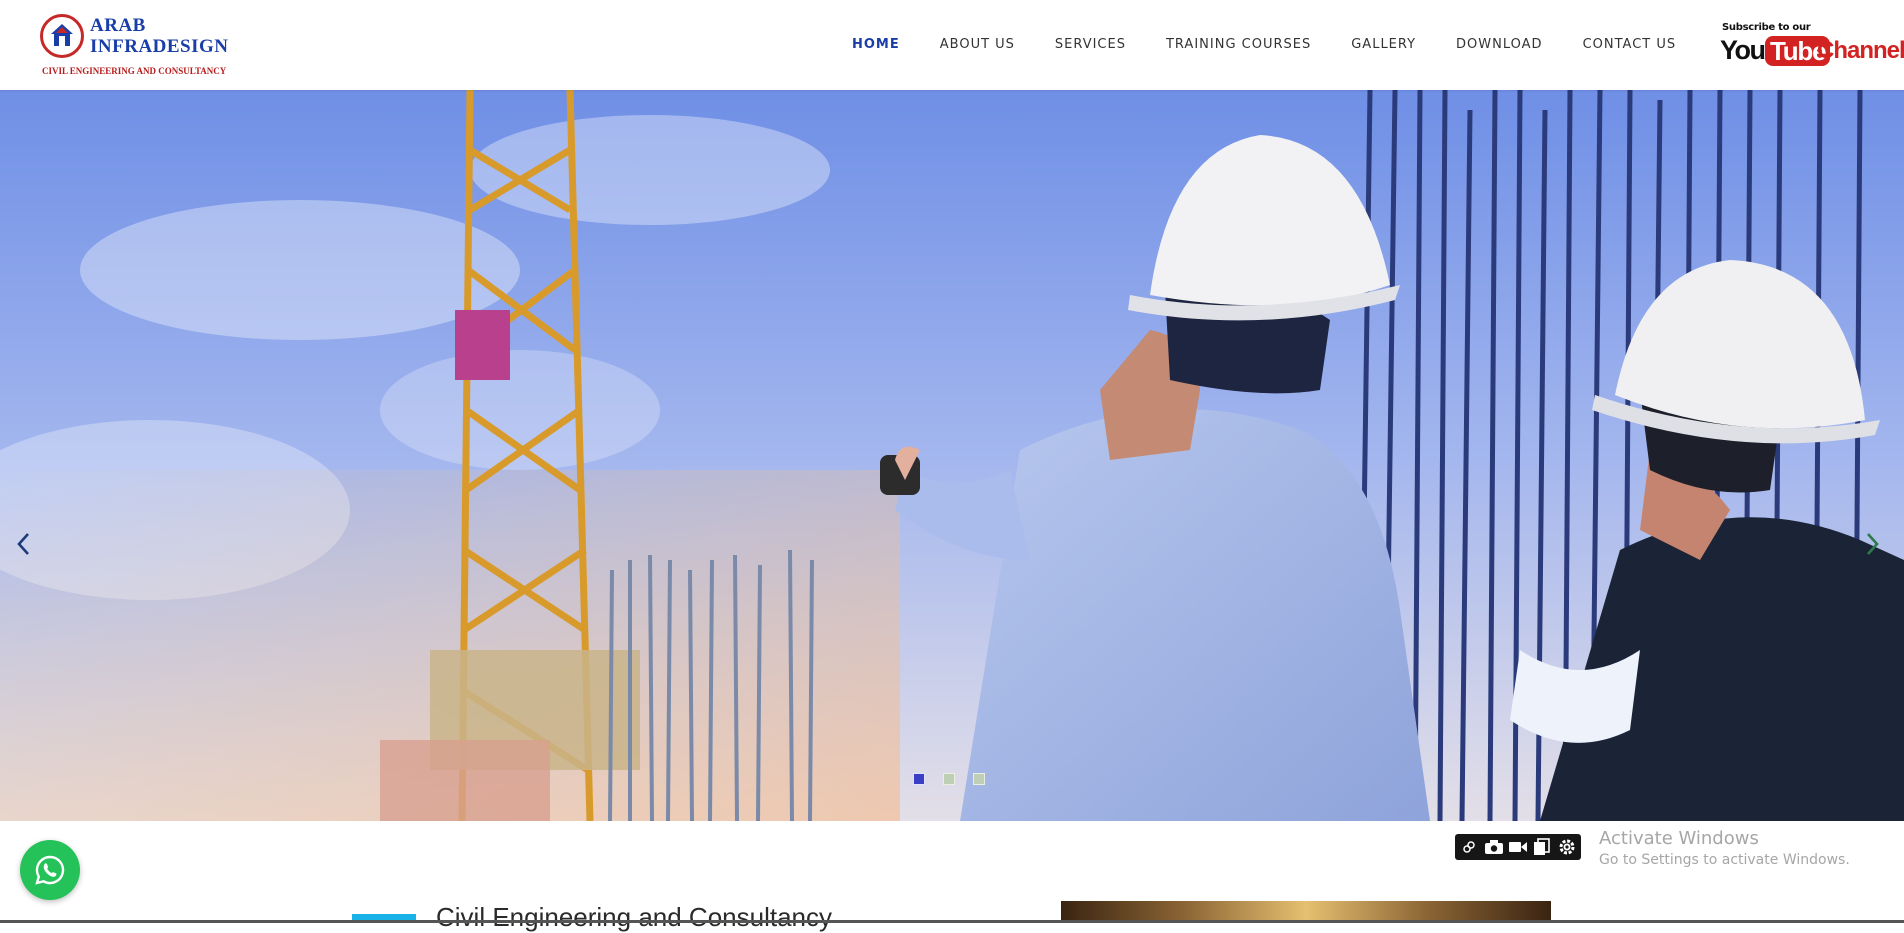 The image size is (1904, 933). What do you see at coordinates (134, 71) in the screenshot?
I see `brand-tagline: CIVIL ENGINEERING AND CONSULTANCY` at bounding box center [134, 71].